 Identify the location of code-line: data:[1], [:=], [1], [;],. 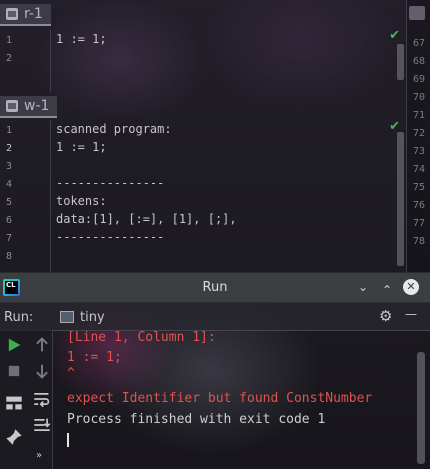
(146, 219).